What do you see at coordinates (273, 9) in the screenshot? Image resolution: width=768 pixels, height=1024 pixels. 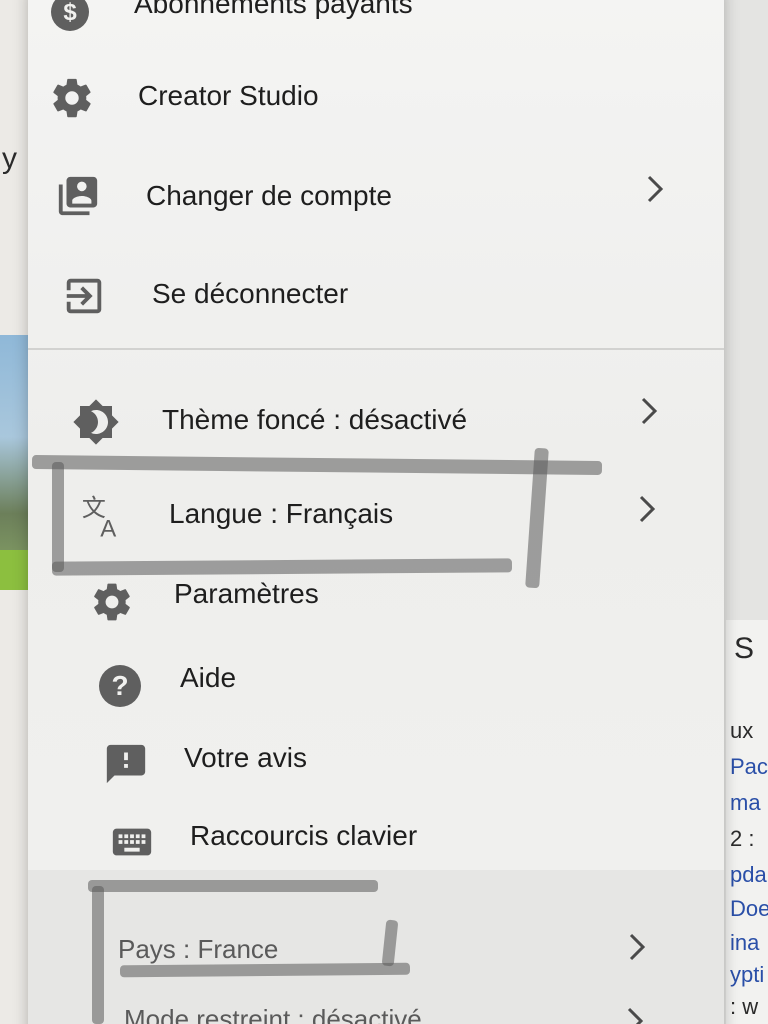 I see `menu-item-label: Abonnements payants` at bounding box center [273, 9].